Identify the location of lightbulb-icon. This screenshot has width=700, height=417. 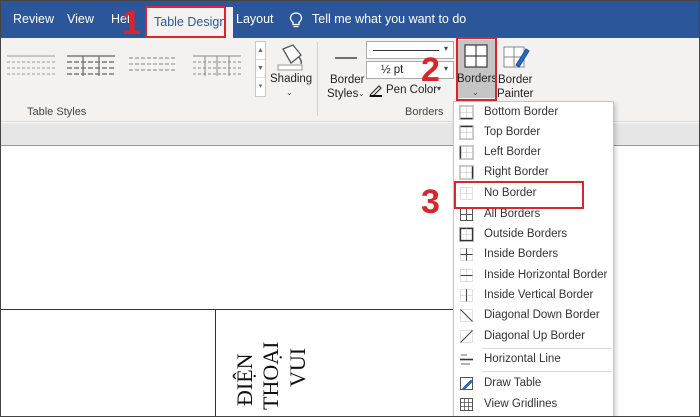
(296, 20).